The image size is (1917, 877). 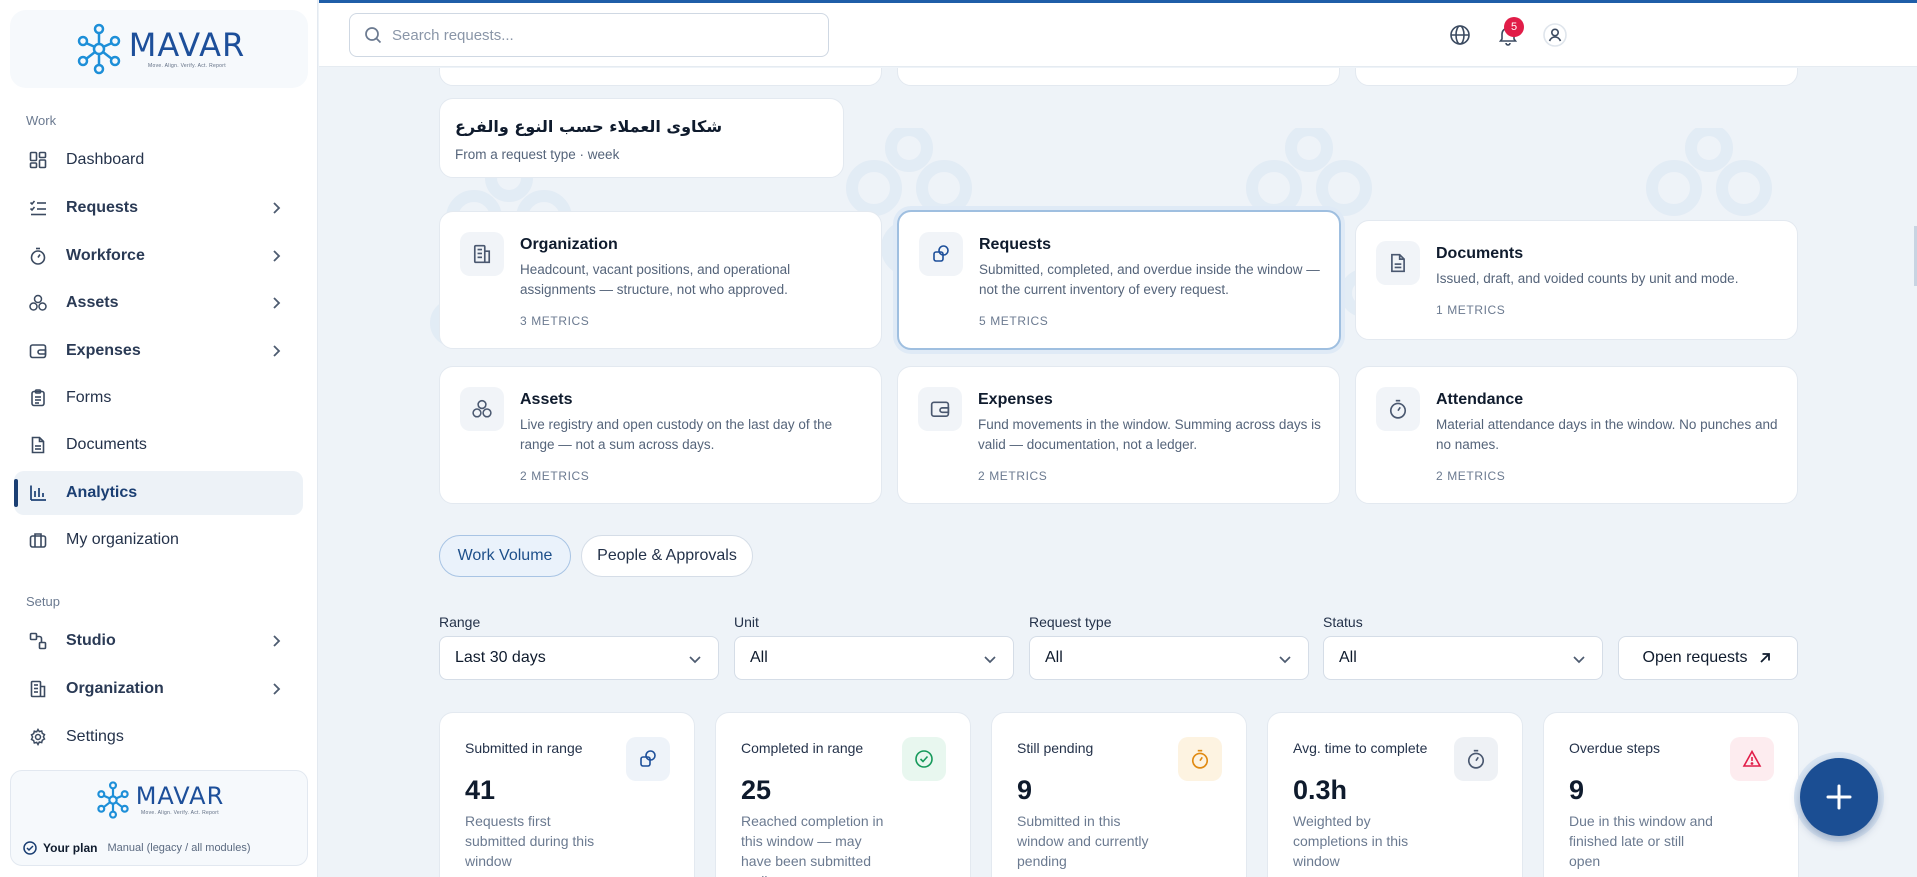 What do you see at coordinates (874, 658) in the screenshot?
I see `unit-select: All` at bounding box center [874, 658].